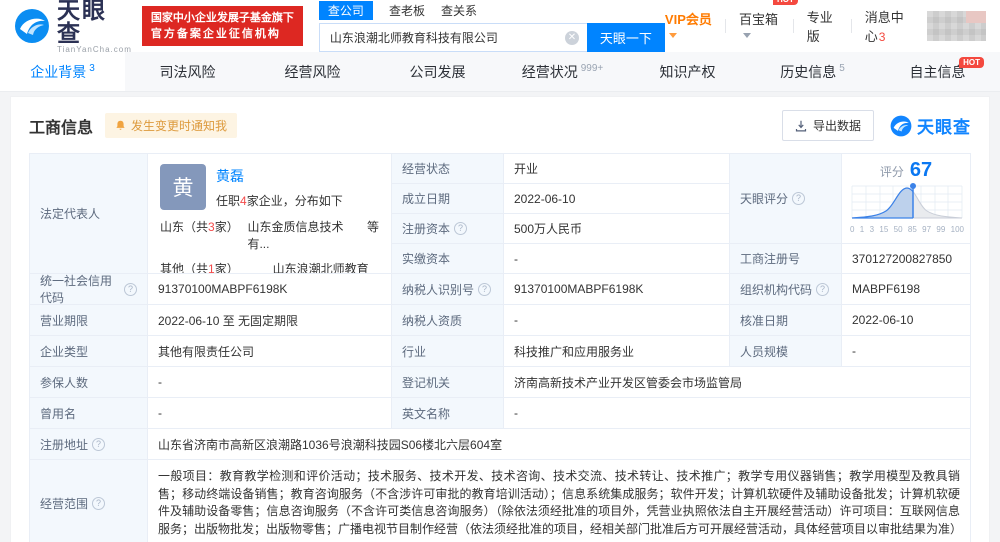 This screenshot has width=1000, height=542. I want to click on tab-intellectual-property: 知识产权, so click(687, 71).